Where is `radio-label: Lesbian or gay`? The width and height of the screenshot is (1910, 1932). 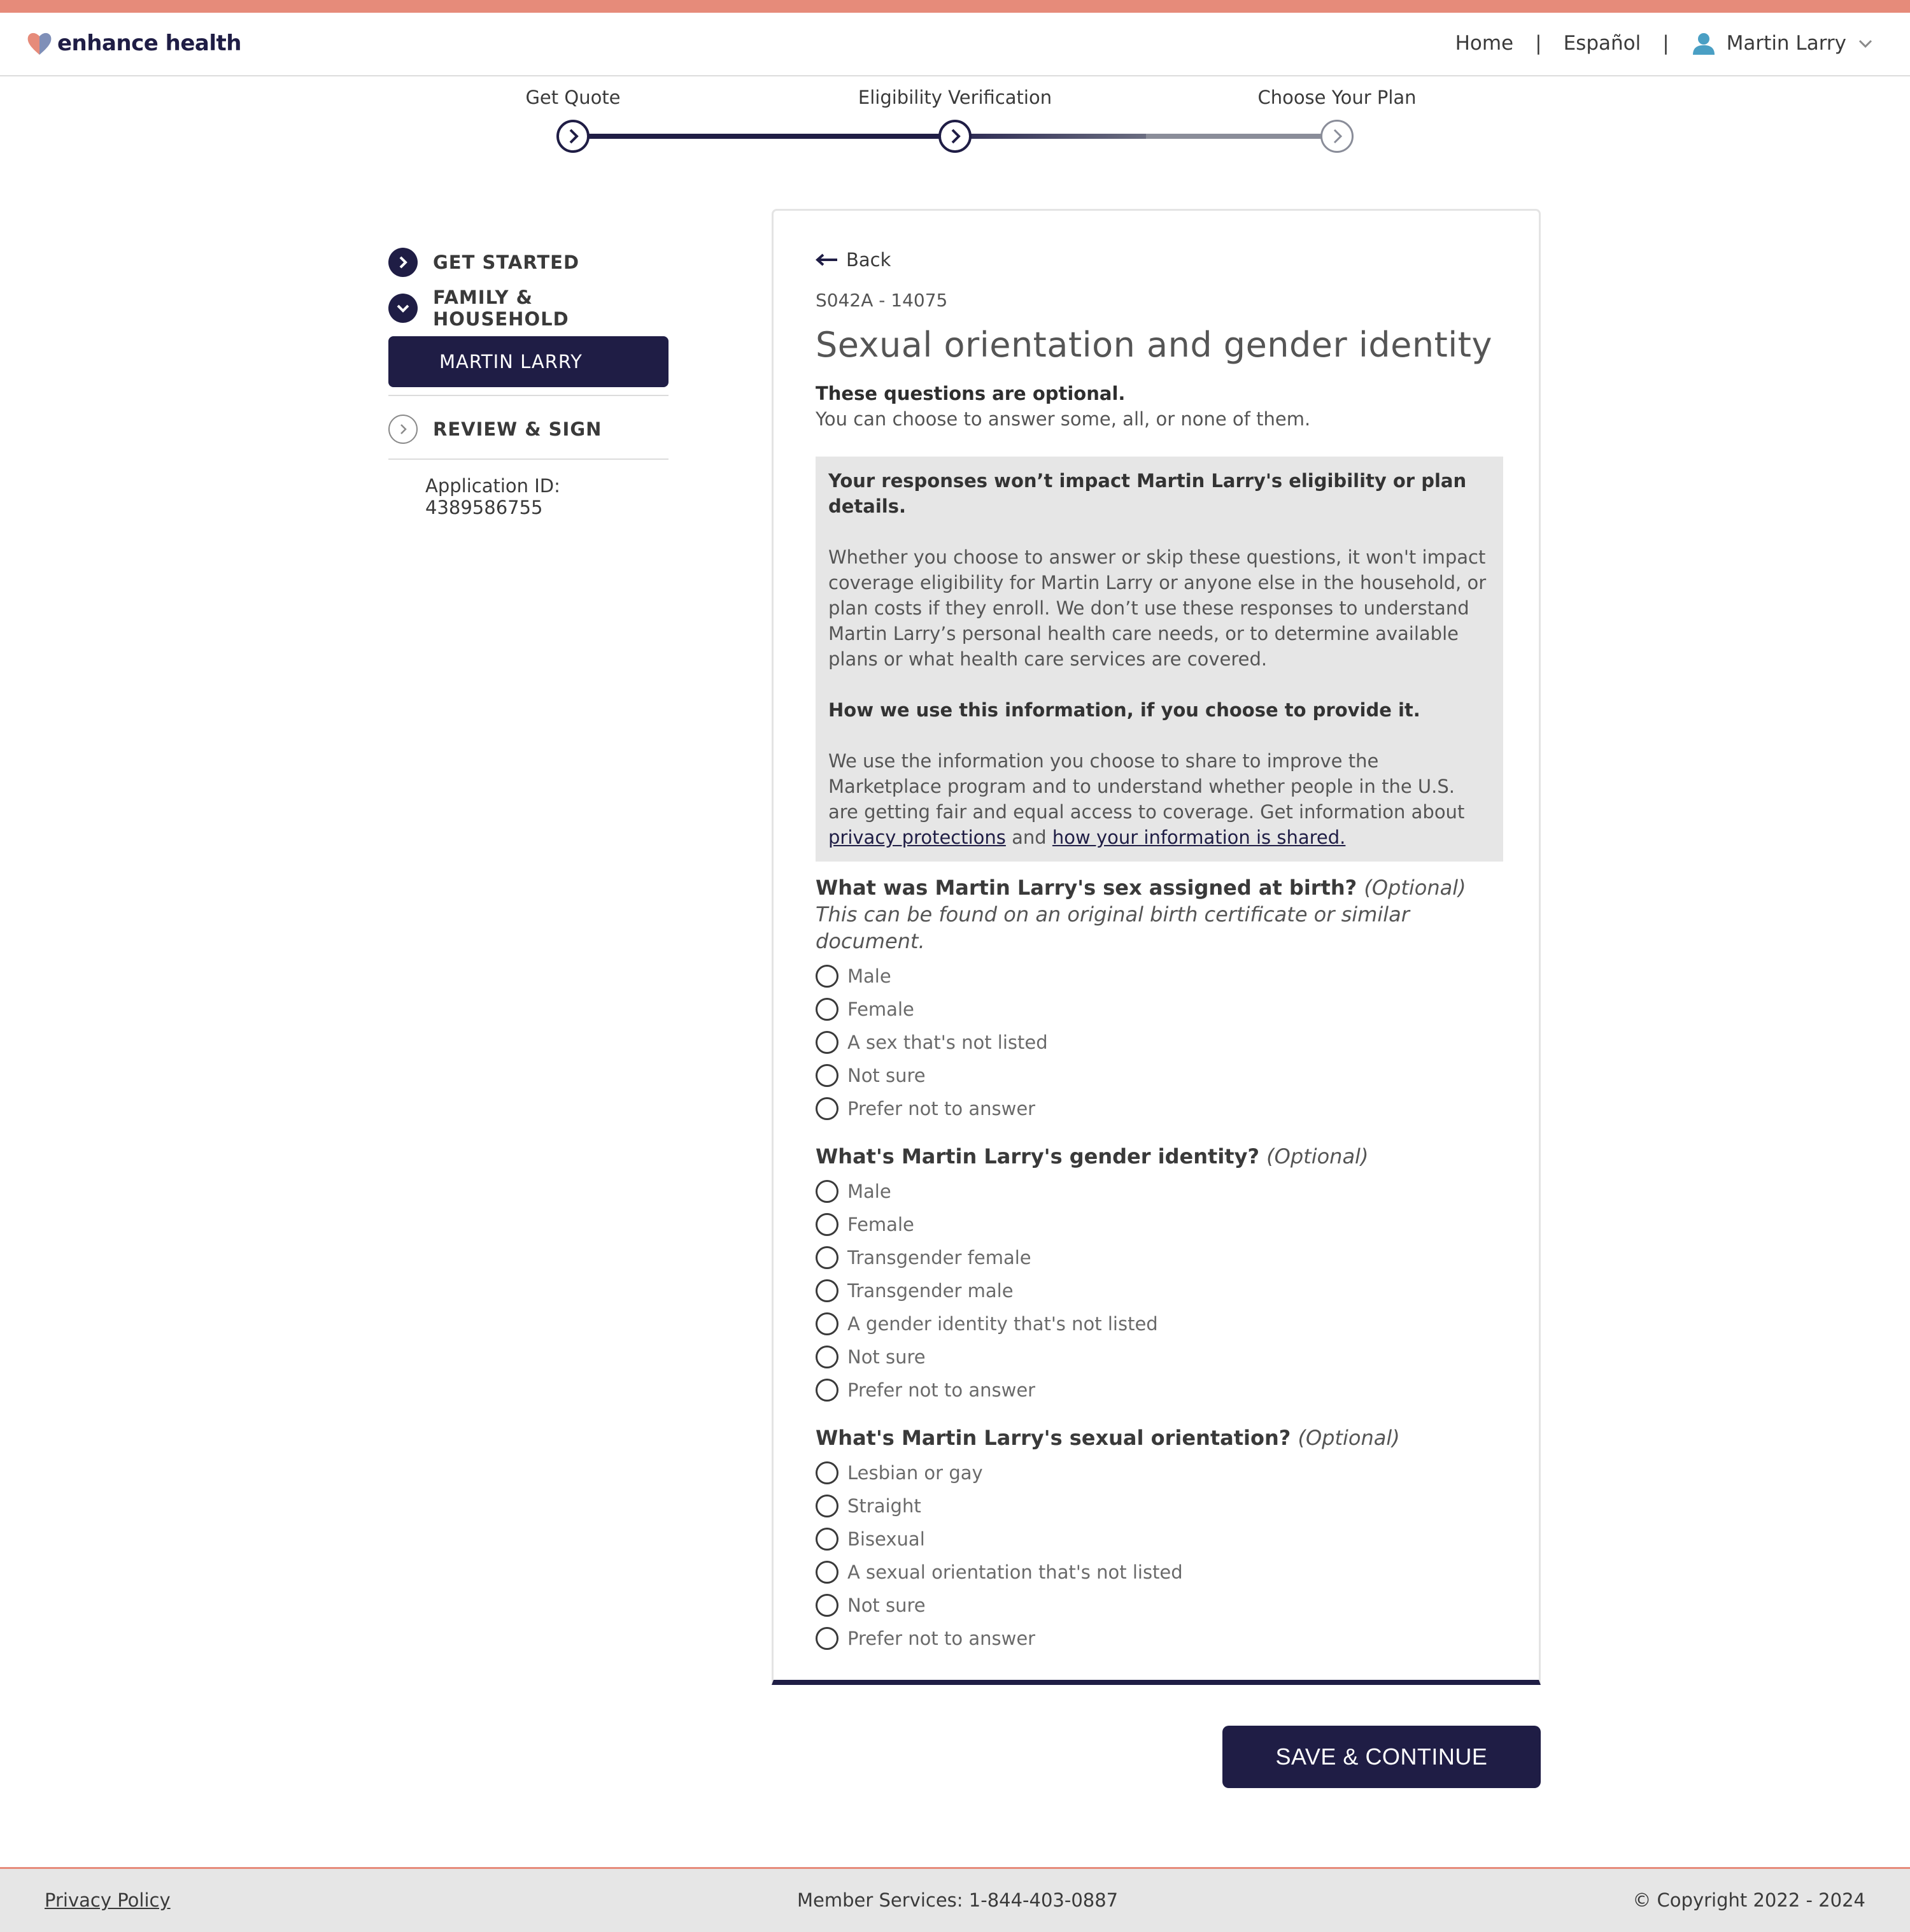
radio-label: Lesbian or gay is located at coordinates (915, 1473).